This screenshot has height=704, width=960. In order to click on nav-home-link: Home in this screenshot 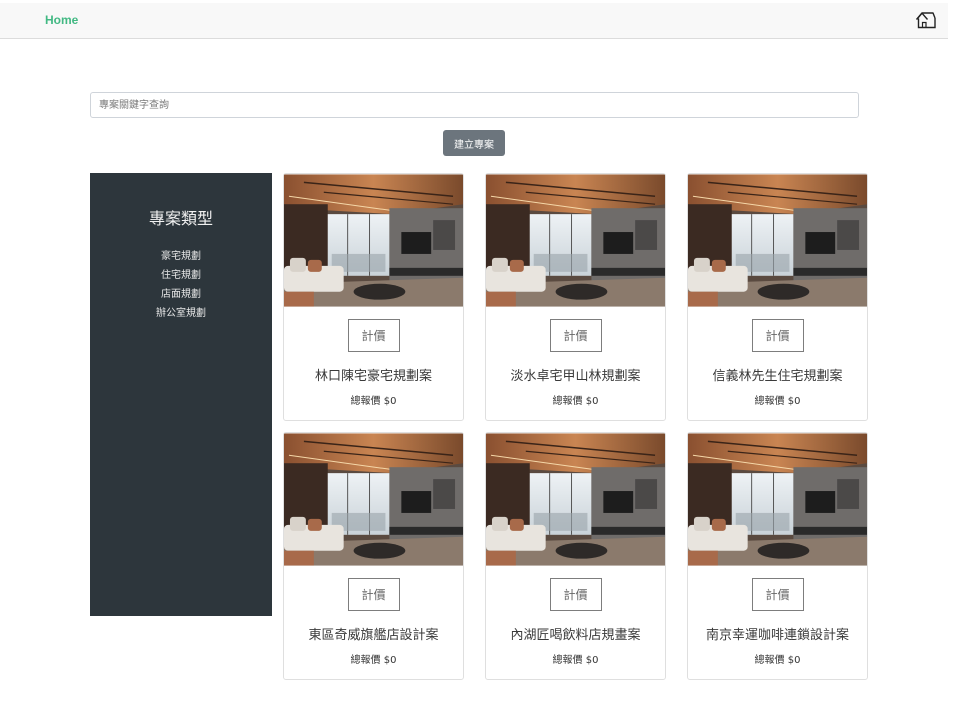, I will do `click(61, 20)`.